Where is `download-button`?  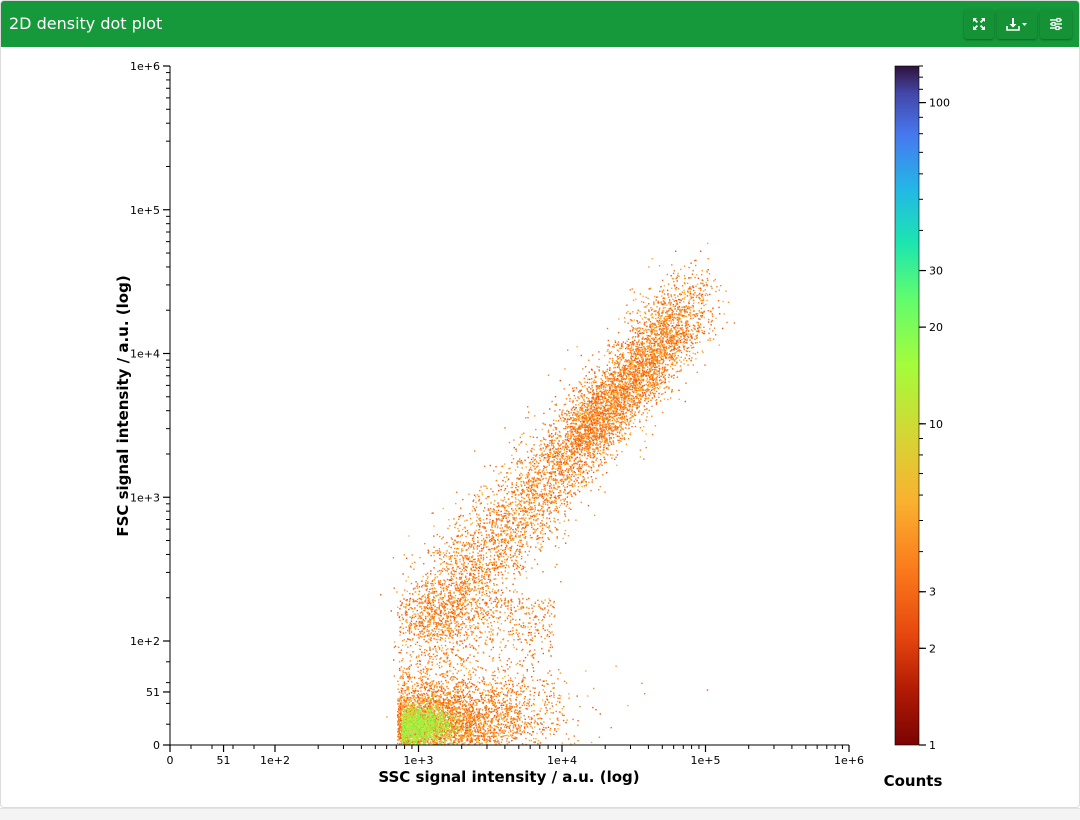
download-button is located at coordinates (1017, 24).